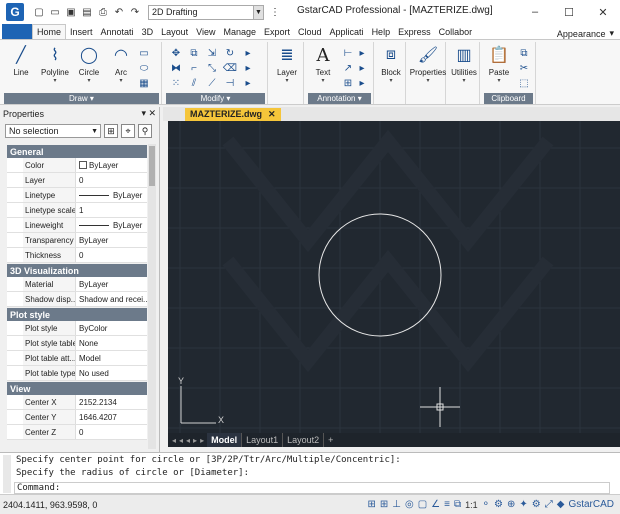  What do you see at coordinates (371, 504) in the screenshot?
I see `snap-icon: ⊞` at bounding box center [371, 504].